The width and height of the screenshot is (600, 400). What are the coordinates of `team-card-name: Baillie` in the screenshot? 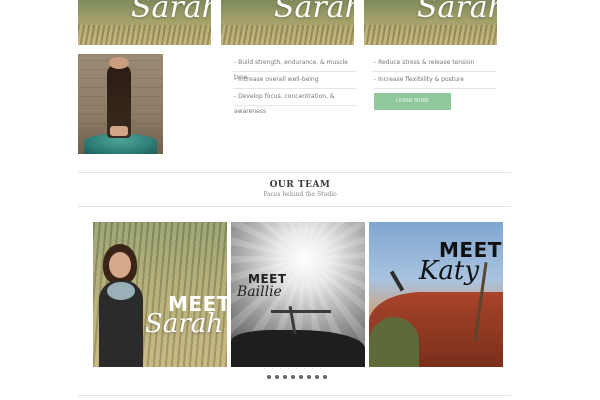 It's located at (259, 292).